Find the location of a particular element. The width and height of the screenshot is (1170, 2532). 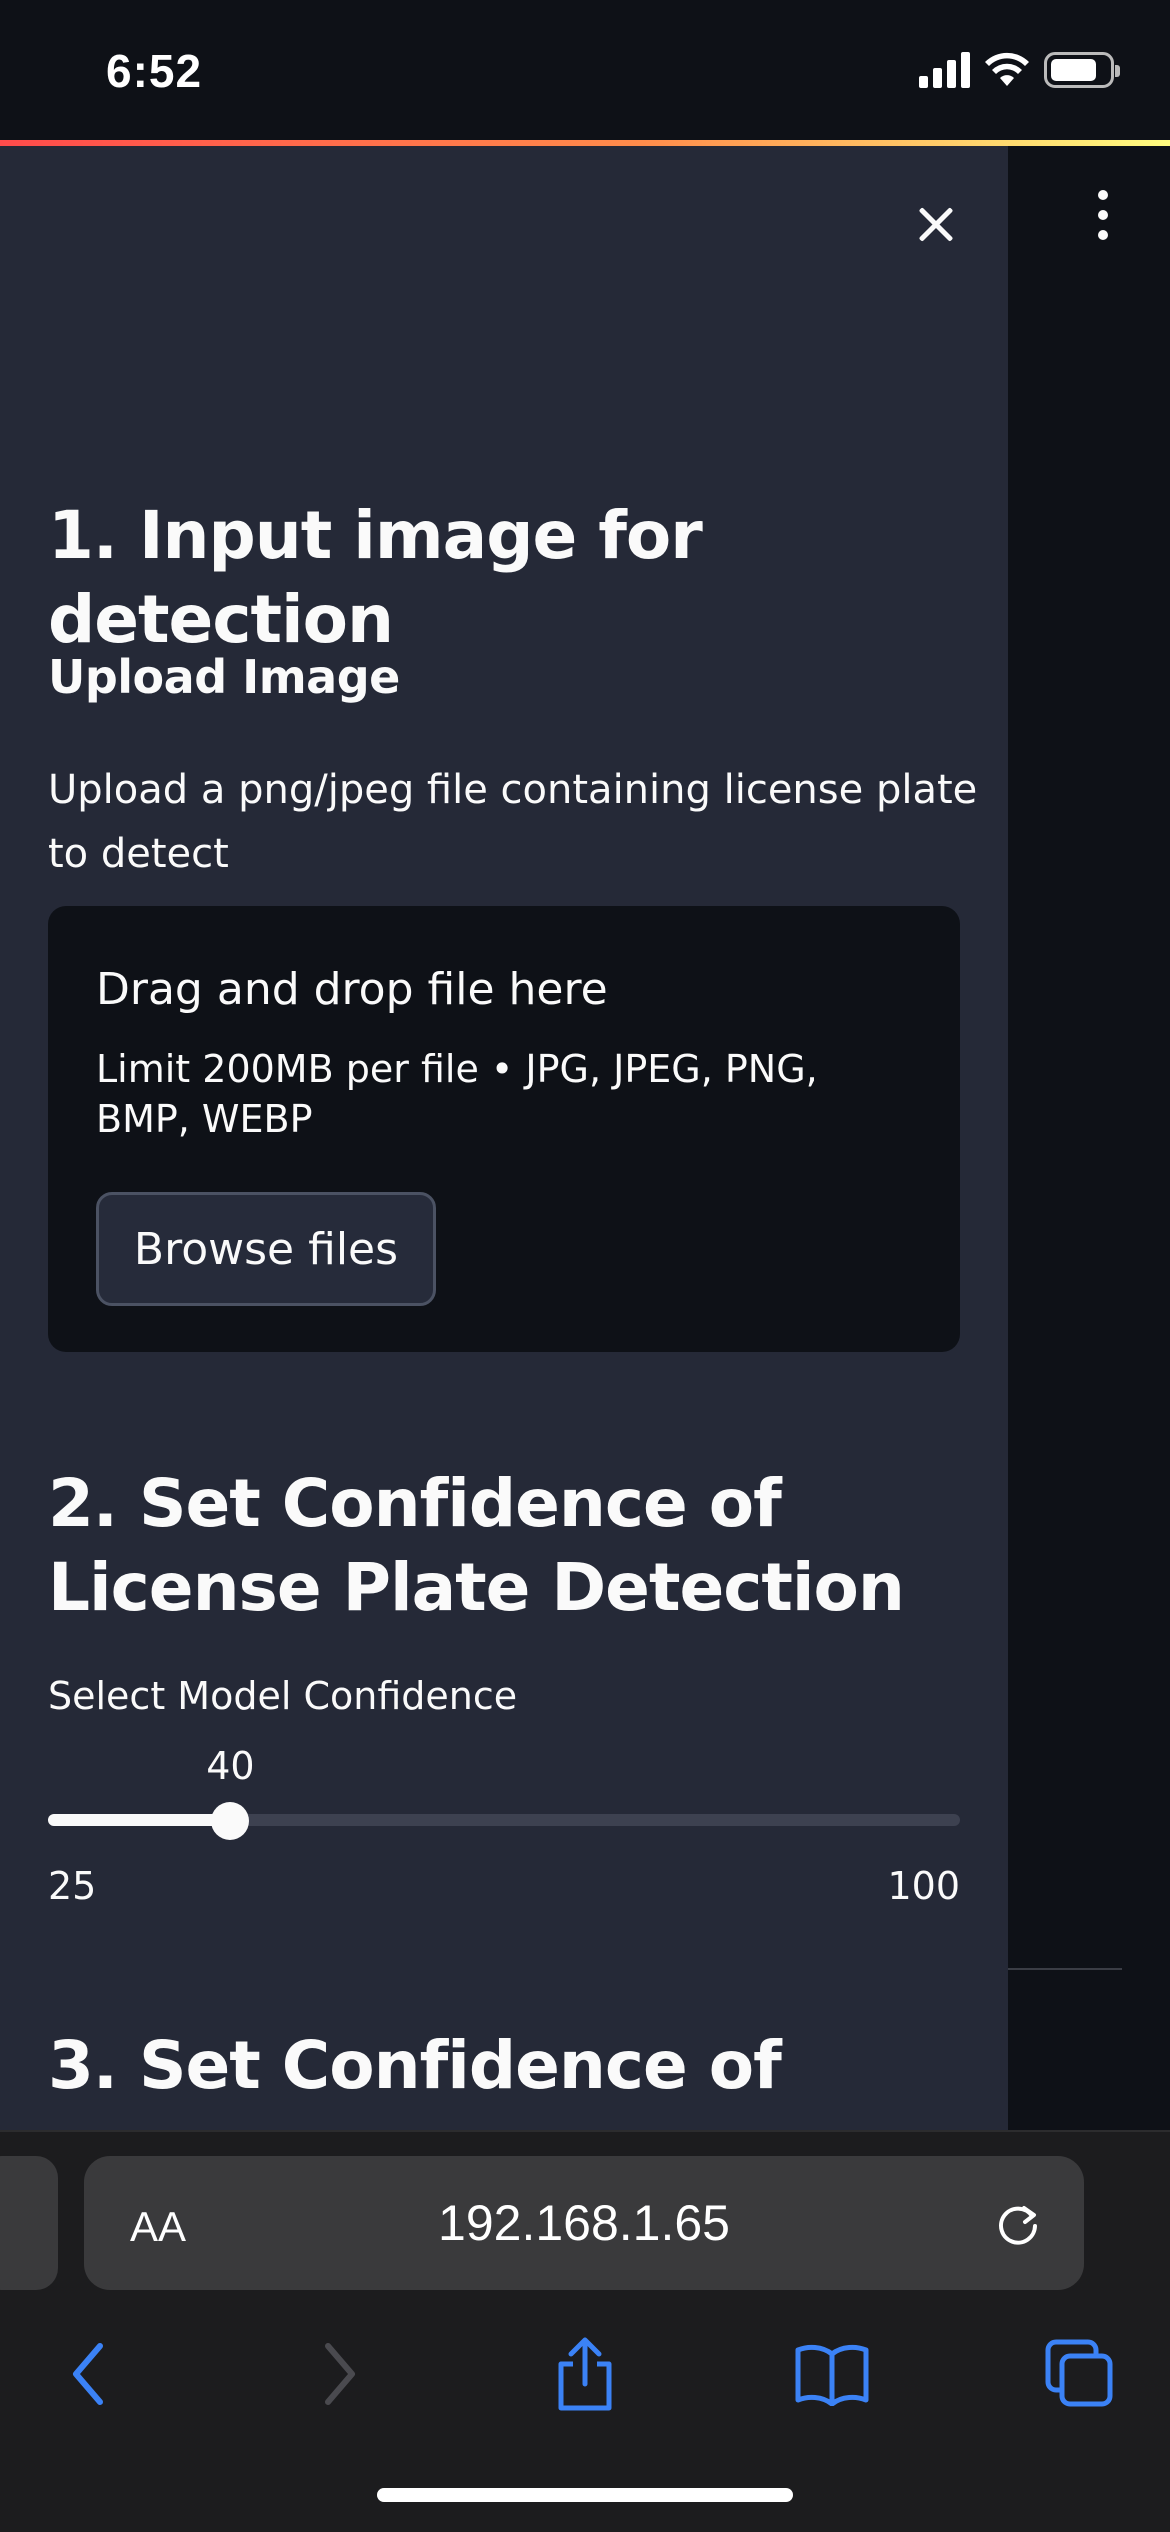

section-1-title: 1. Input image for detection is located at coordinates (375, 577).